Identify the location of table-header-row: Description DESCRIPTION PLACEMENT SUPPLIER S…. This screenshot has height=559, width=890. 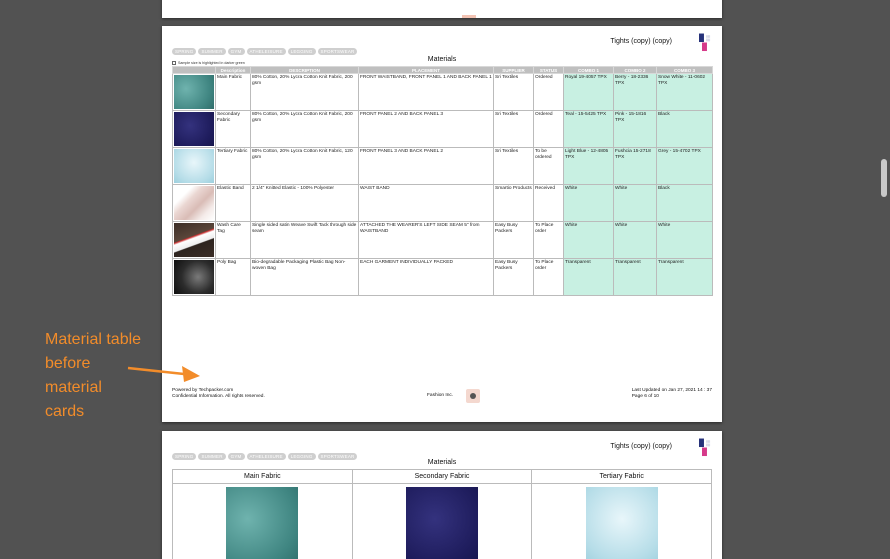
(442, 70).